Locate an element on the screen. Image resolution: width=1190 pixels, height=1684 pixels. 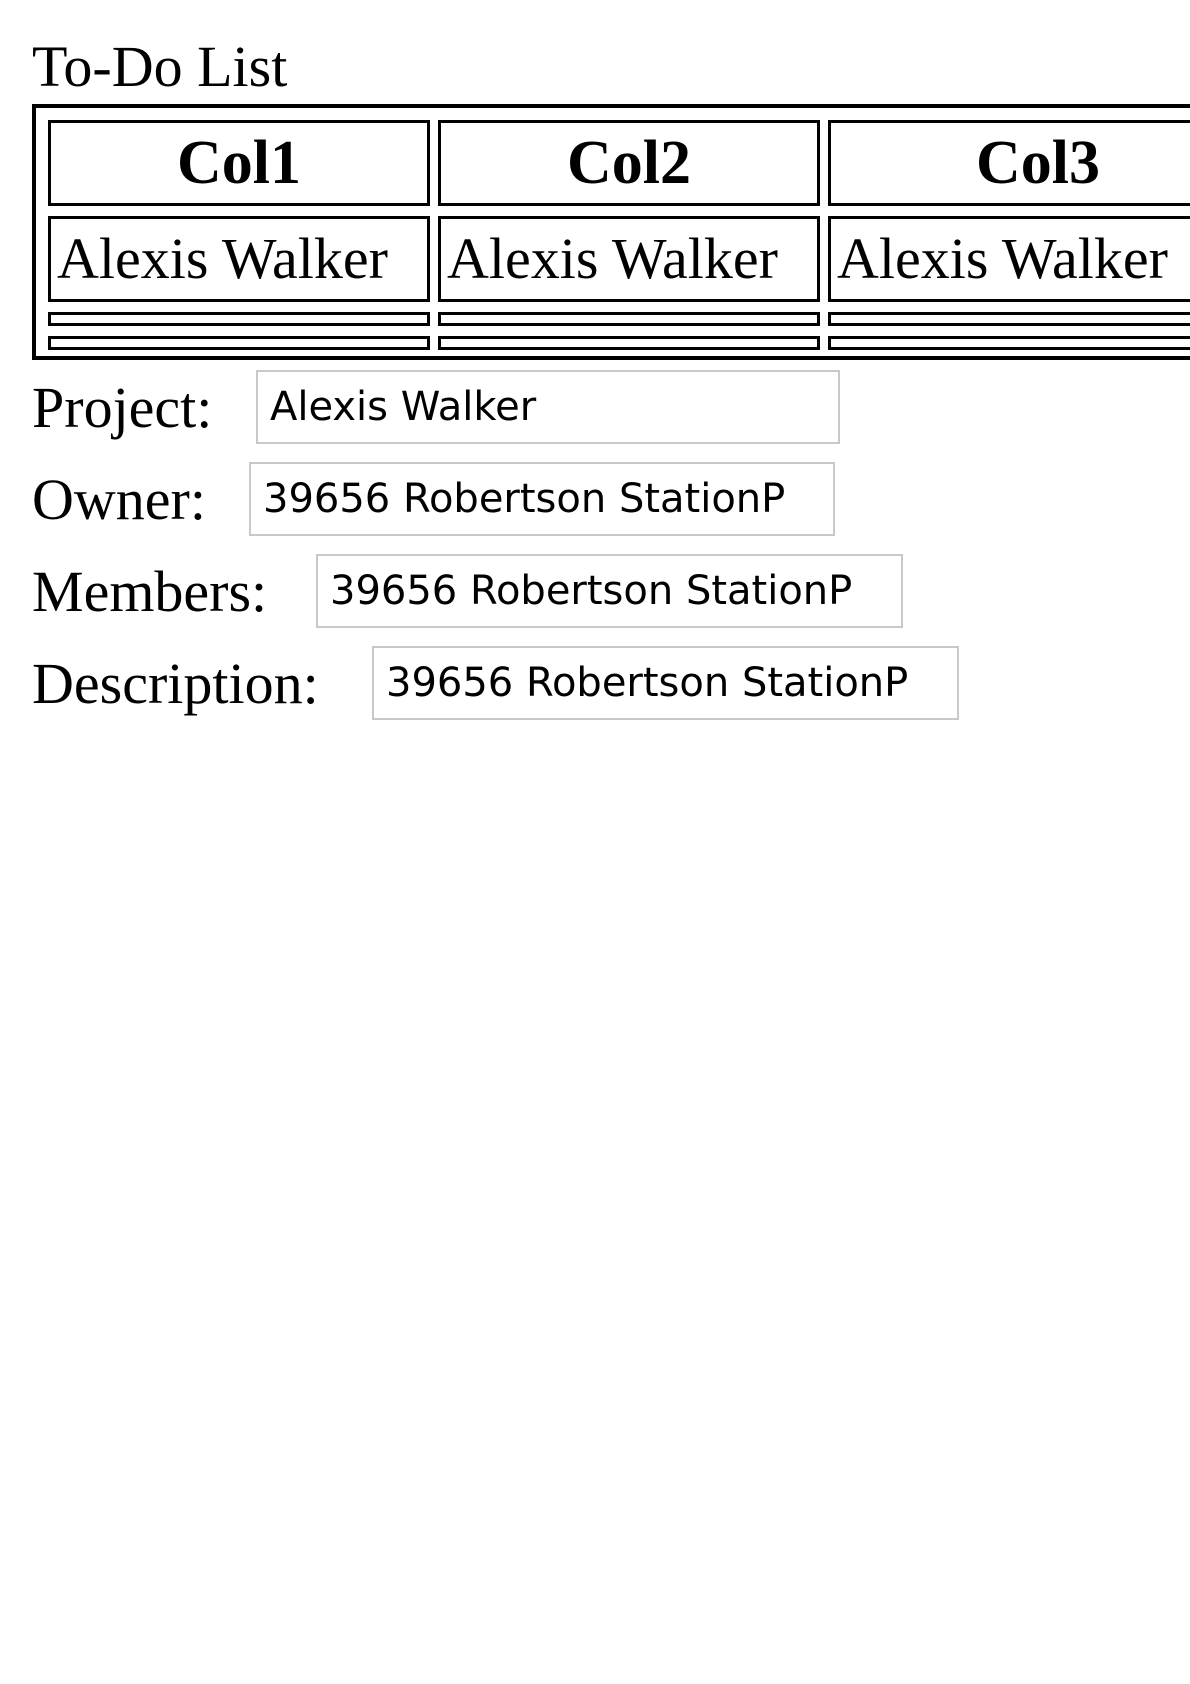
members-label: Members: is located at coordinates (150, 591).